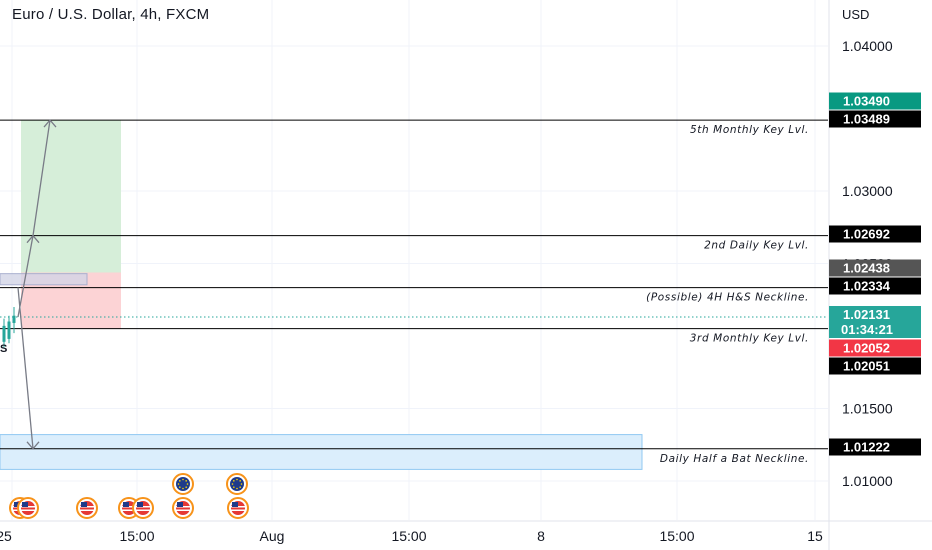 The width and height of the screenshot is (932, 550). What do you see at coordinates (272, 536) in the screenshot?
I see `x-tick-label: Aug` at bounding box center [272, 536].